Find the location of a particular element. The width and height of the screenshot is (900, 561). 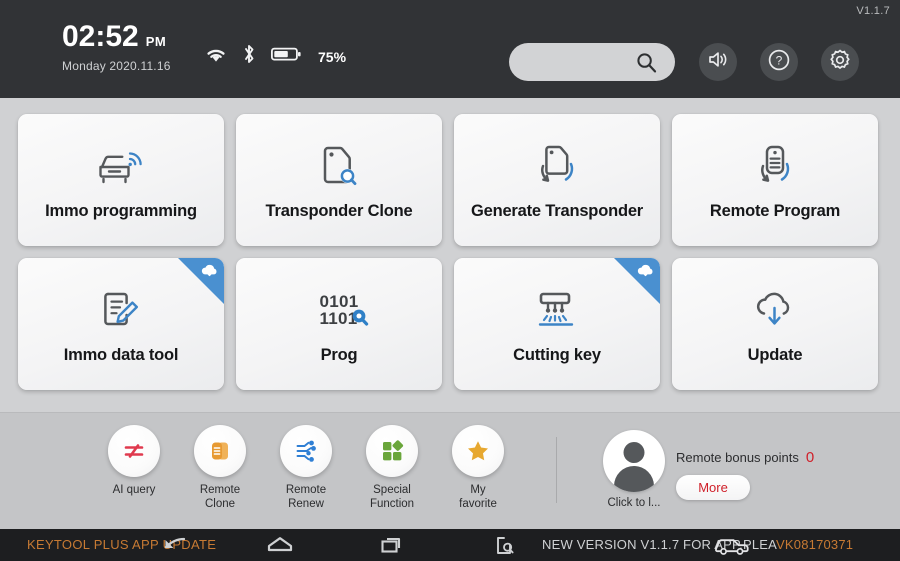

remote-clone-icon is located at coordinates (220, 451).